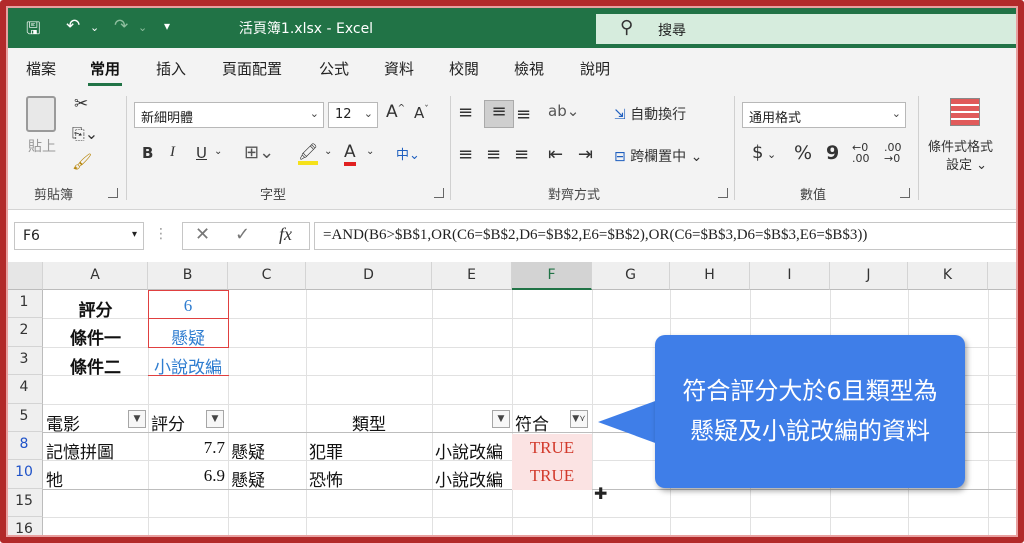  Describe the element at coordinates (369, 276) in the screenshot. I see `column-header-d: D` at that location.